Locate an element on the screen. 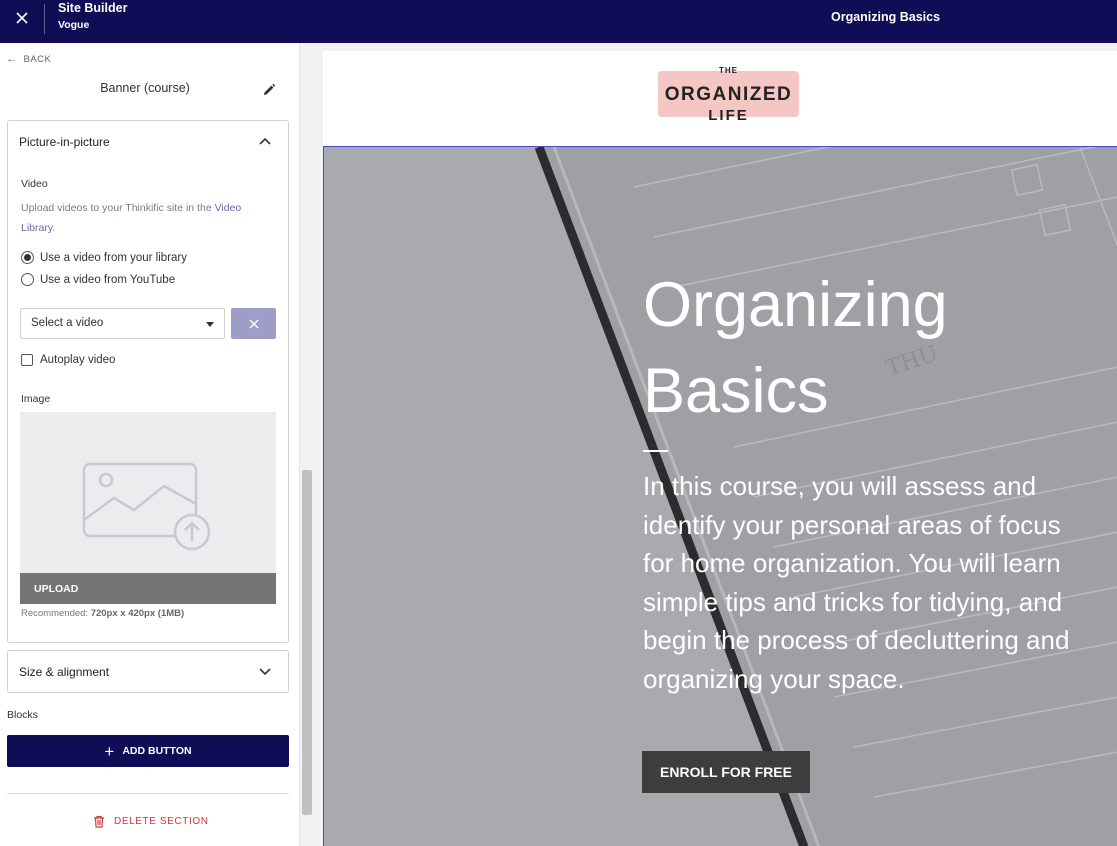 The image size is (1117, 846). radio-library-row: Use a video from your library is located at coordinates (104, 257).